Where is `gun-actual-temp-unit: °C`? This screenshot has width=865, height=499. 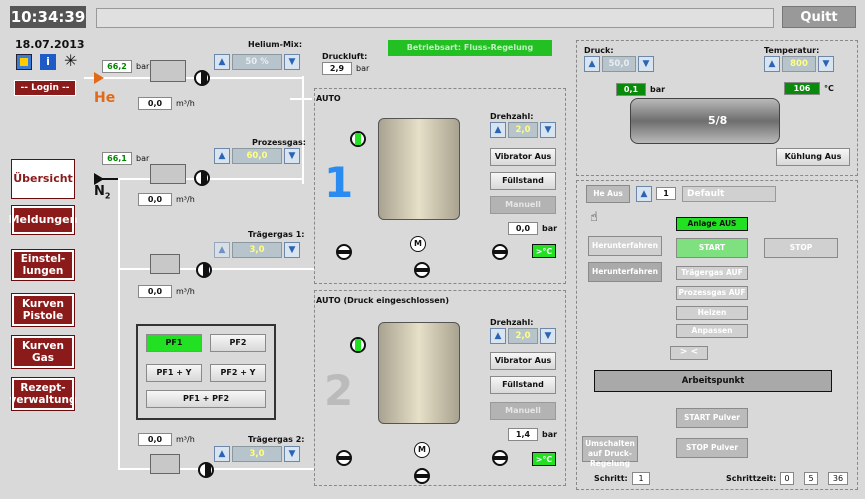 gun-actual-temp-unit: °C is located at coordinates (829, 88).